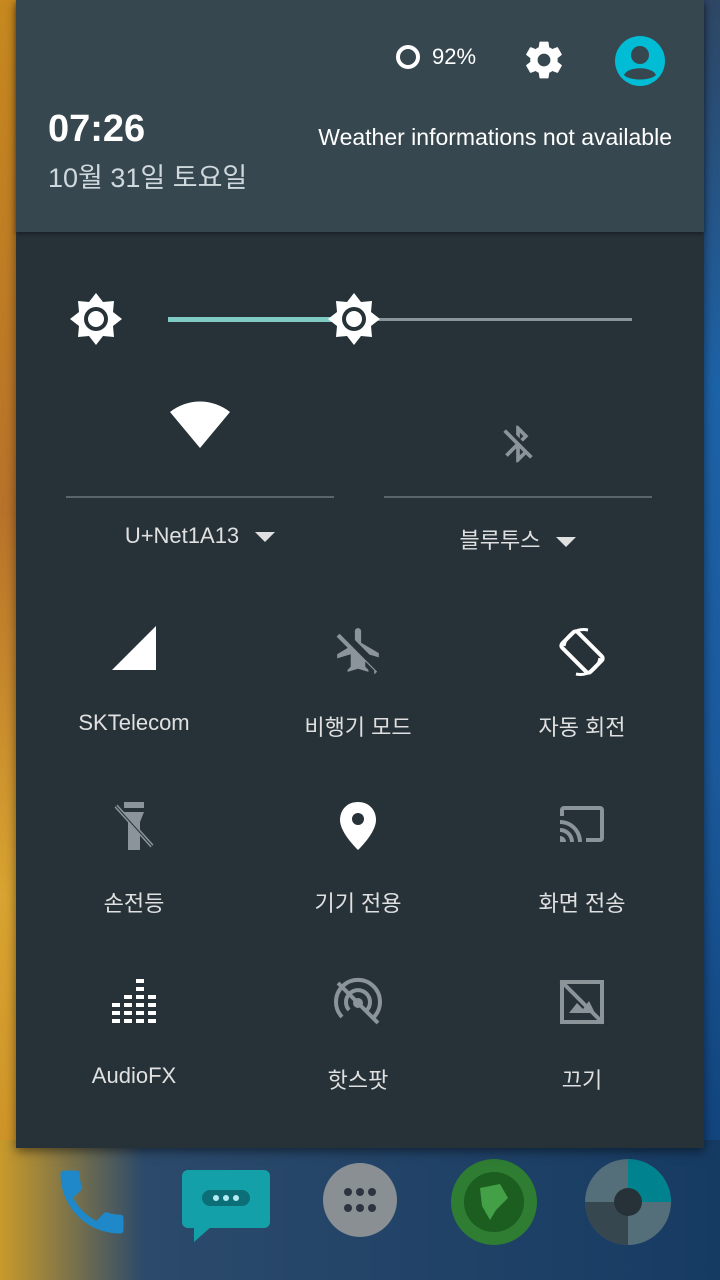  What do you see at coordinates (134, 699) in the screenshot?
I see `tile-cellular: SKTelecom` at bounding box center [134, 699].